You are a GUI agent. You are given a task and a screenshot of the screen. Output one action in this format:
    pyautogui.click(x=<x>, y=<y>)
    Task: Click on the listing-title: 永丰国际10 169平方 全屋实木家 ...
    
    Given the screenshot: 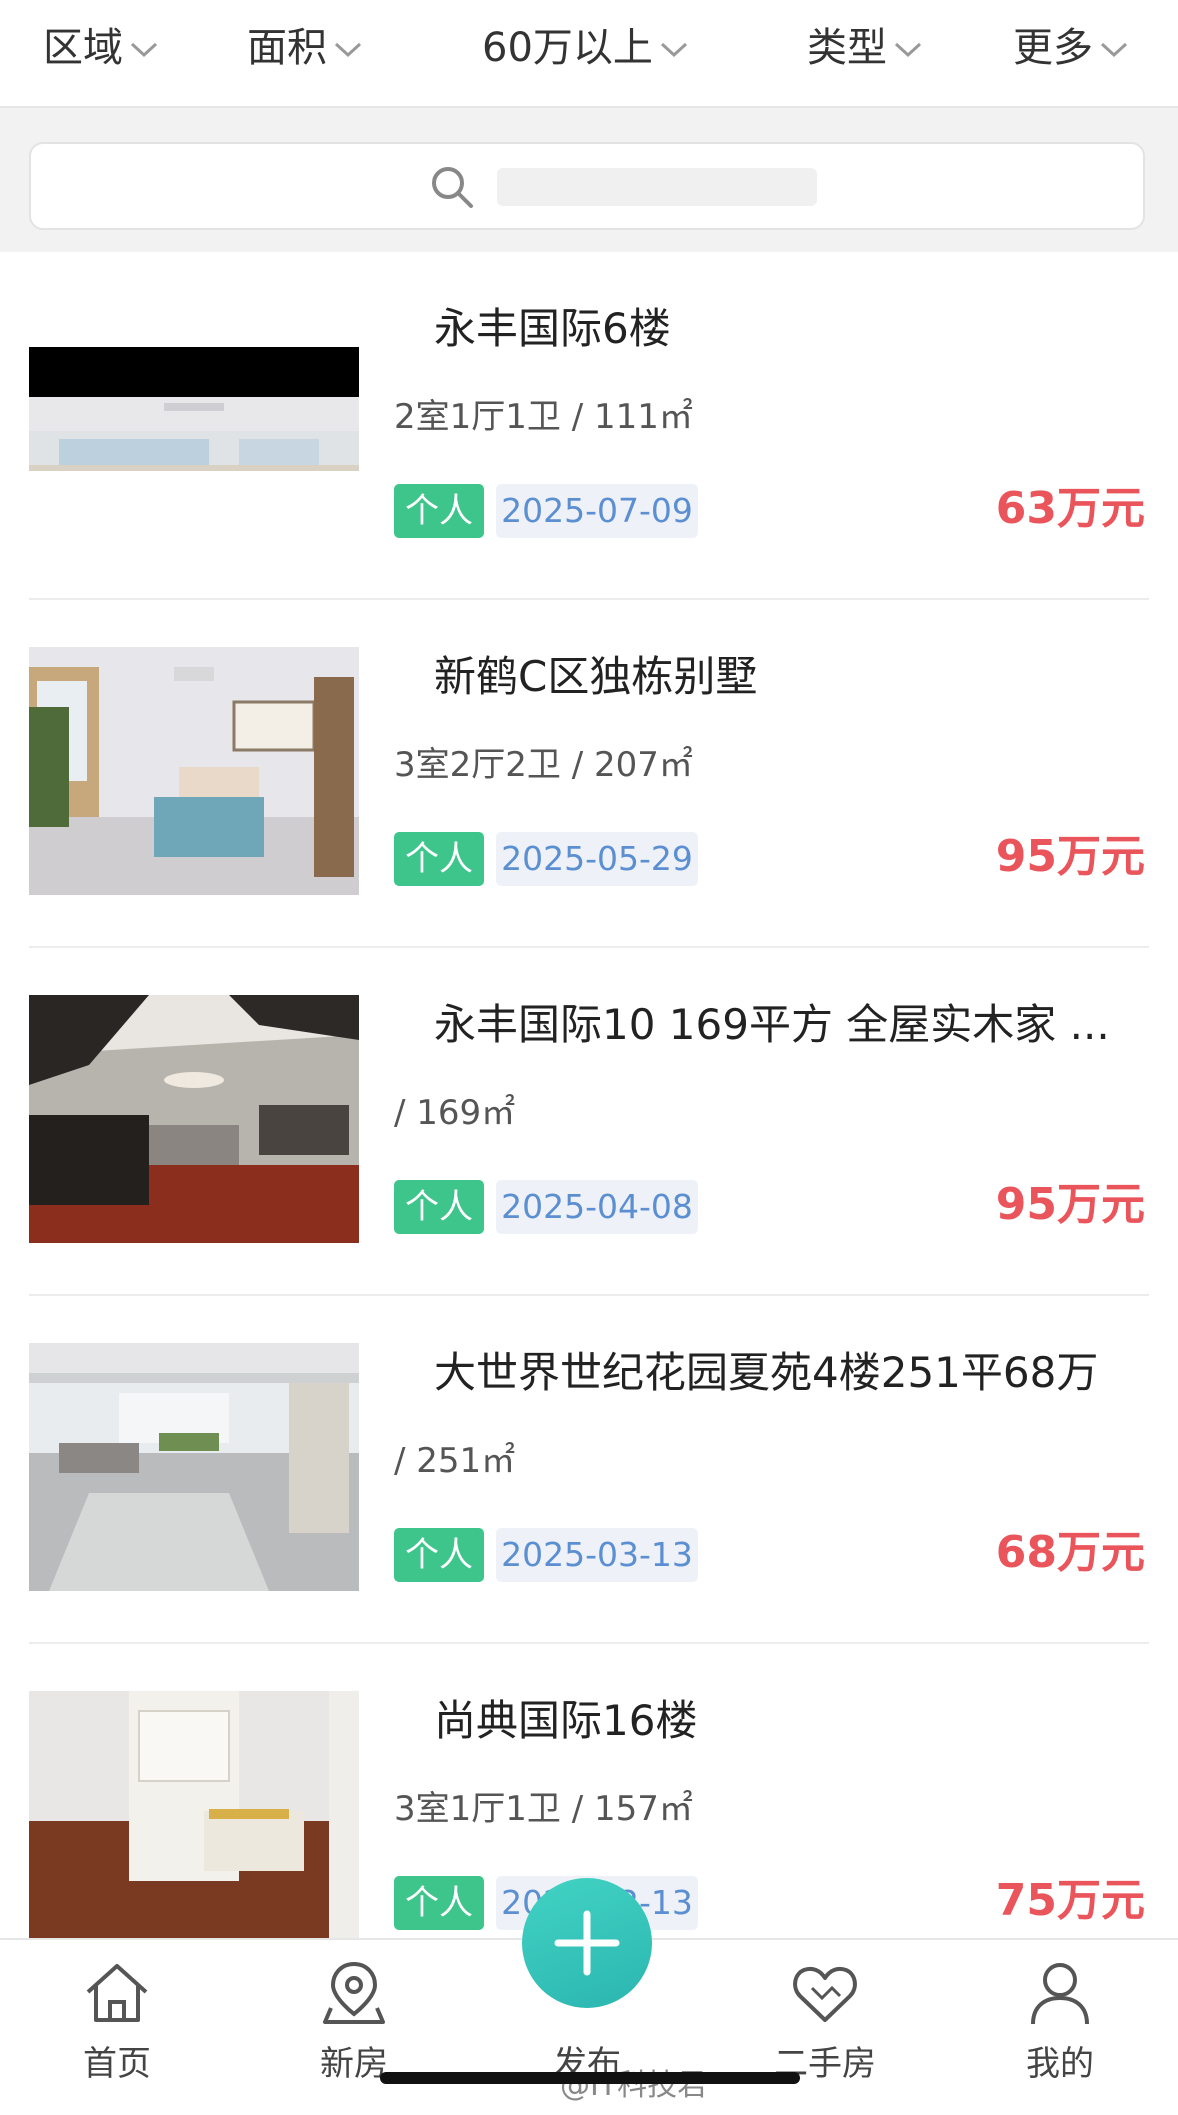 What is the action you would take?
    pyautogui.click(x=772, y=1024)
    